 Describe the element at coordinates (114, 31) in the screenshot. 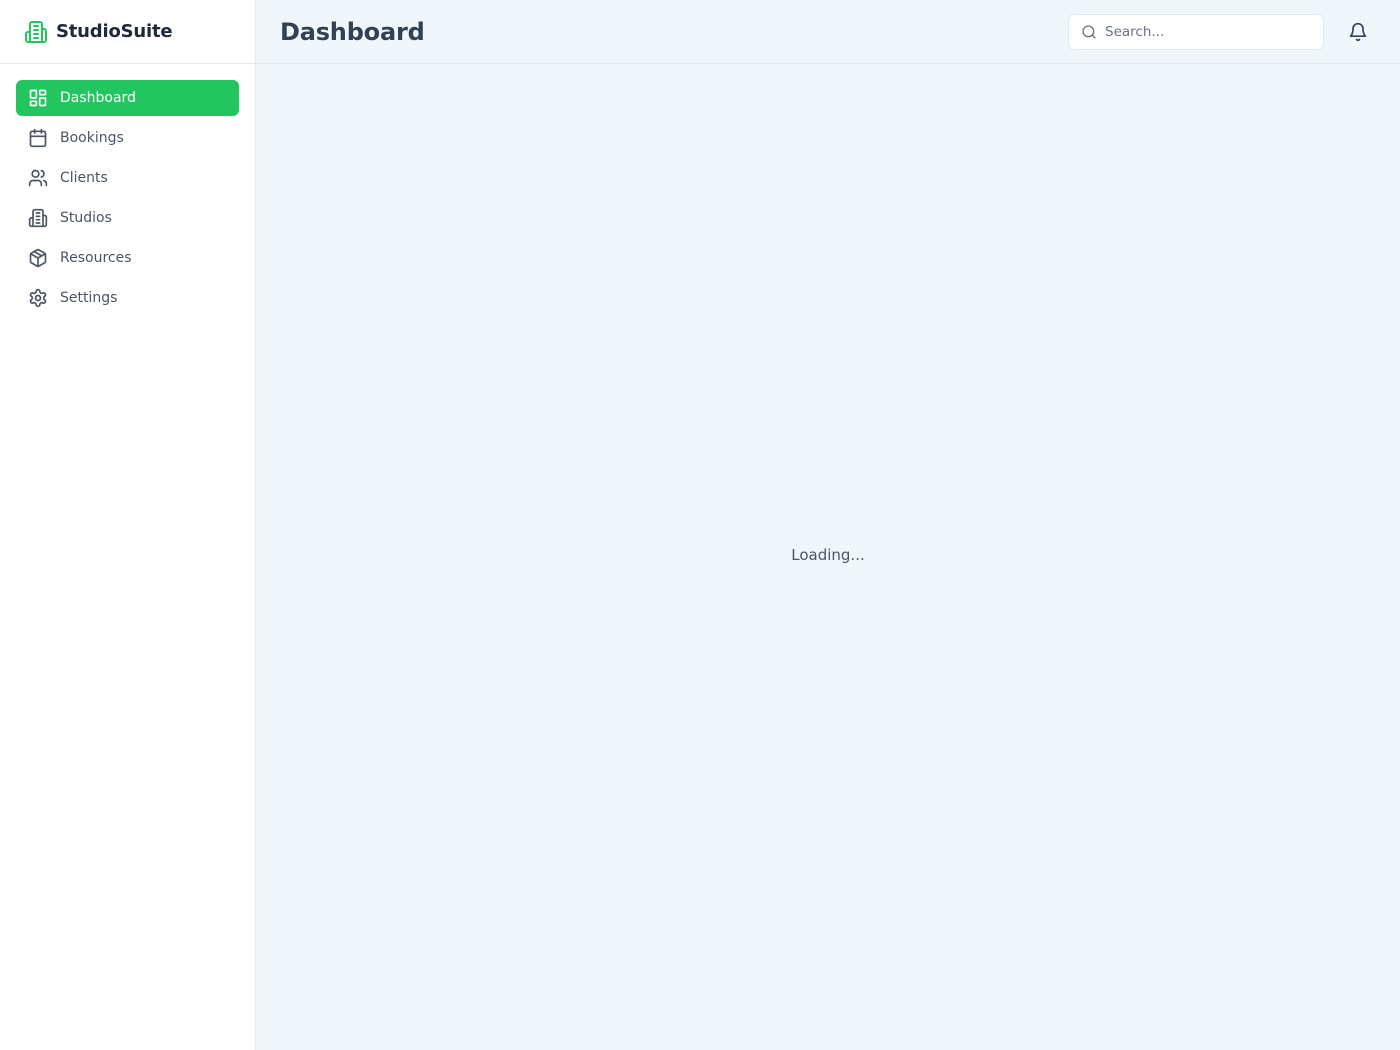

I see `brand-name: StudioSuite` at that location.